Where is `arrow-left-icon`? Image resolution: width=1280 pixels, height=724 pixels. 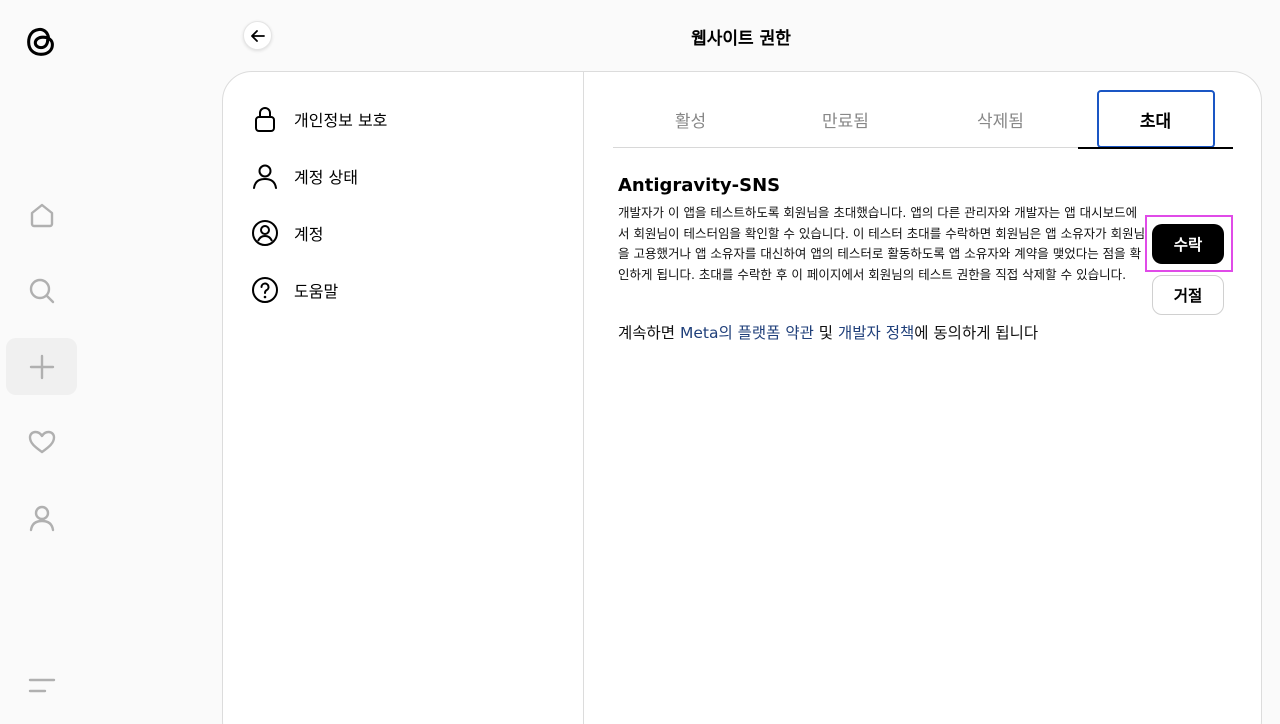 arrow-left-icon is located at coordinates (257, 35).